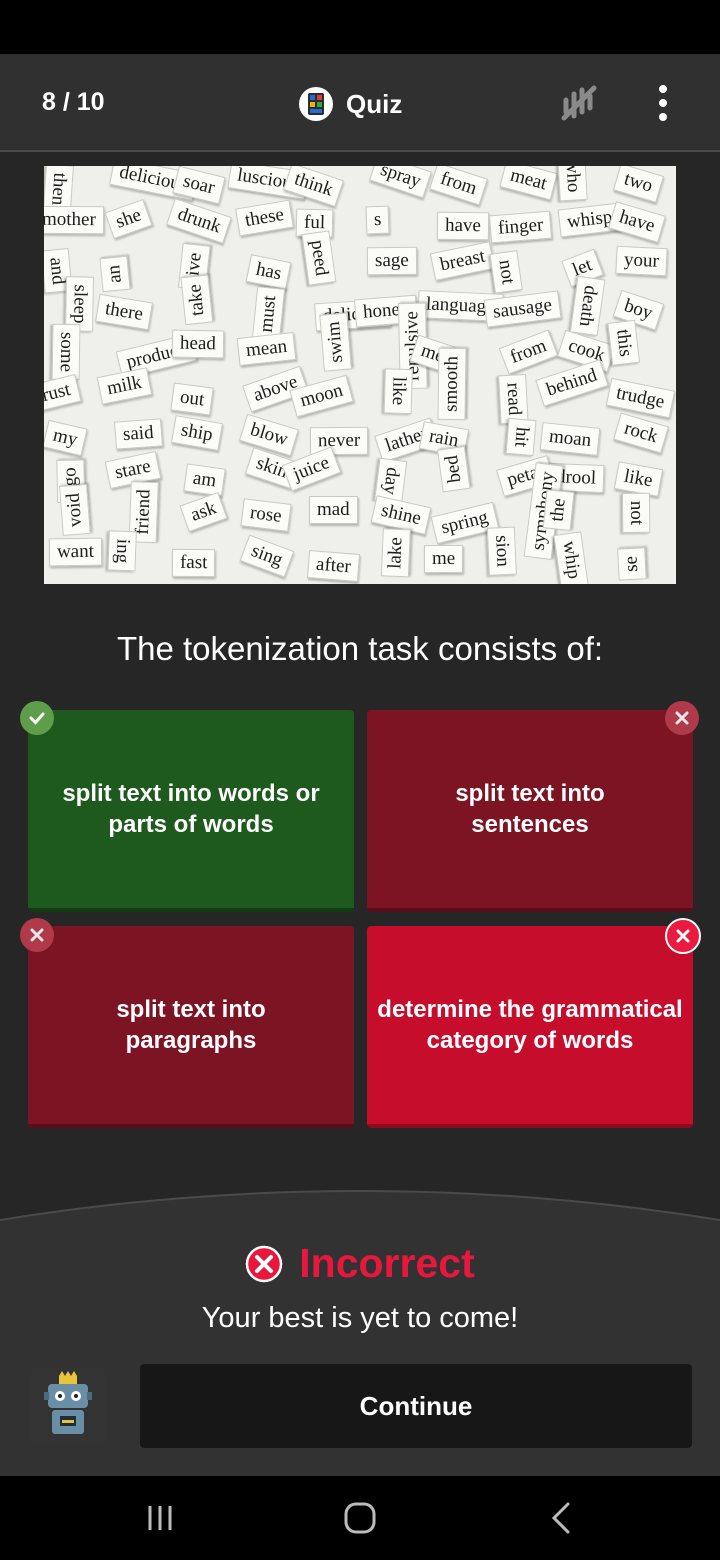 The height and width of the screenshot is (1560, 720). Describe the element at coordinates (572, 184) in the screenshot. I see `word-tile: who` at that location.